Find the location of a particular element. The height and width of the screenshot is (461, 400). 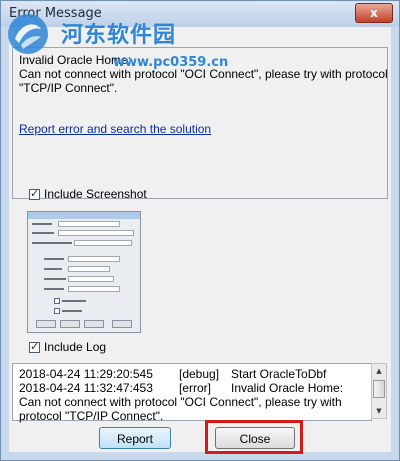

watermark-site-name: 河东软件园 is located at coordinates (119, 35).